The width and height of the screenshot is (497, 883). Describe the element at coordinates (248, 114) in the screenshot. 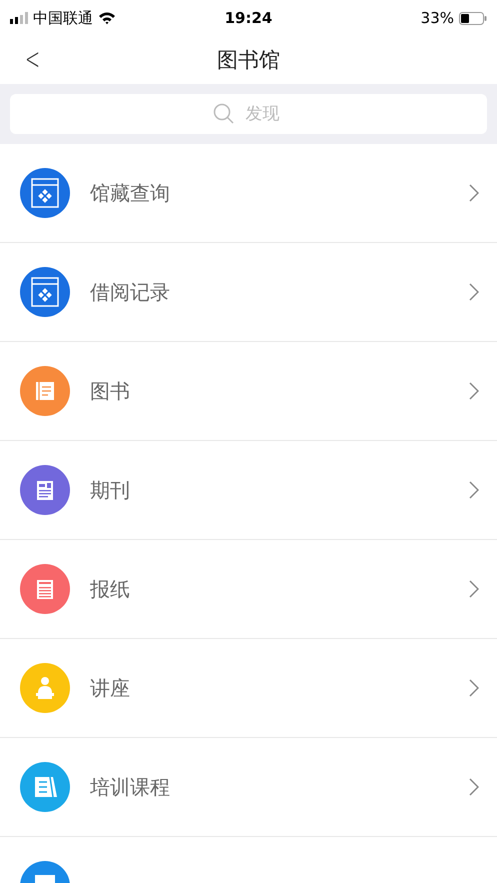

I see `search-field: 发现` at that location.